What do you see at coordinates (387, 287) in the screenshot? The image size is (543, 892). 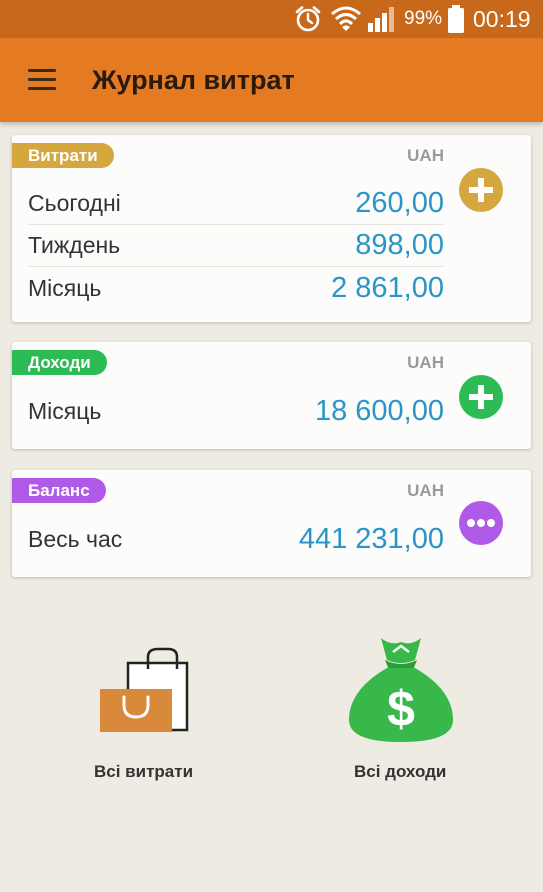 I see `row-value: 2 861,00` at bounding box center [387, 287].